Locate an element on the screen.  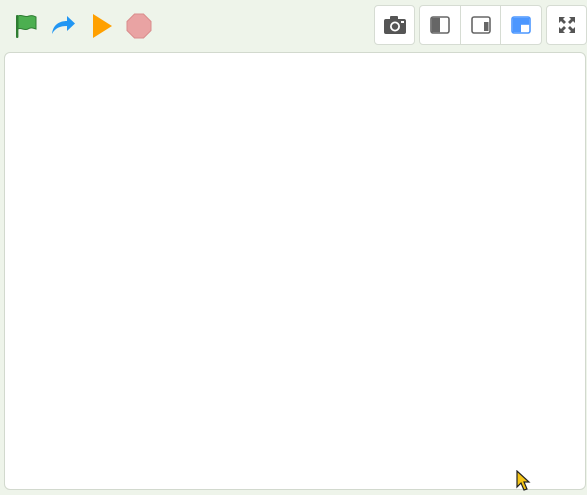
camera-icon is located at coordinates (394, 25).